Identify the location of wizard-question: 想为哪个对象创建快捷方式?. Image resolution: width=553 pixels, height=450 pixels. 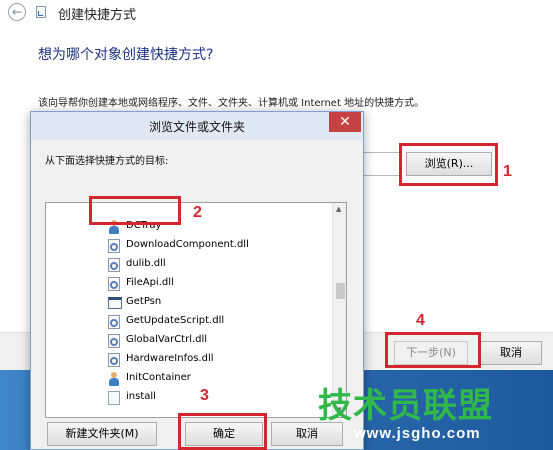
(126, 55).